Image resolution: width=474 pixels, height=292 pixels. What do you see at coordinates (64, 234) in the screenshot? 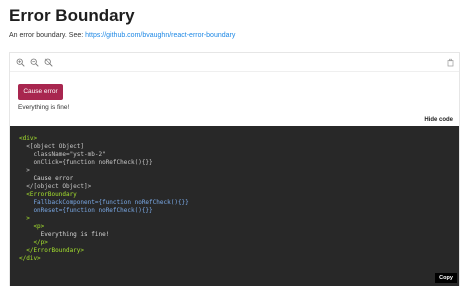
I see `code-line: Everything is fine!` at bounding box center [64, 234].